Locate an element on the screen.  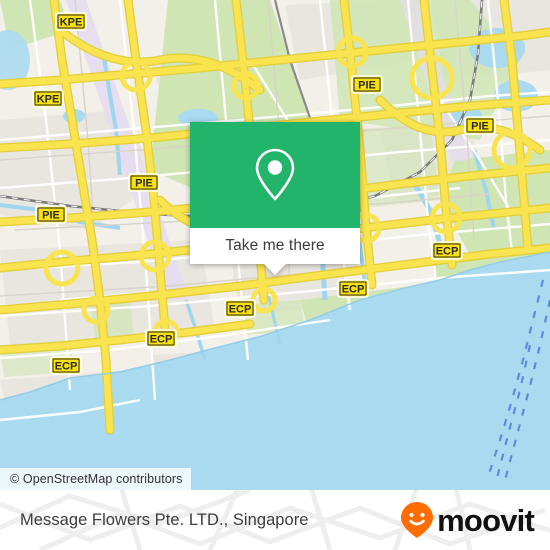
take-me-there-label: Take me there is located at coordinates (275, 245).